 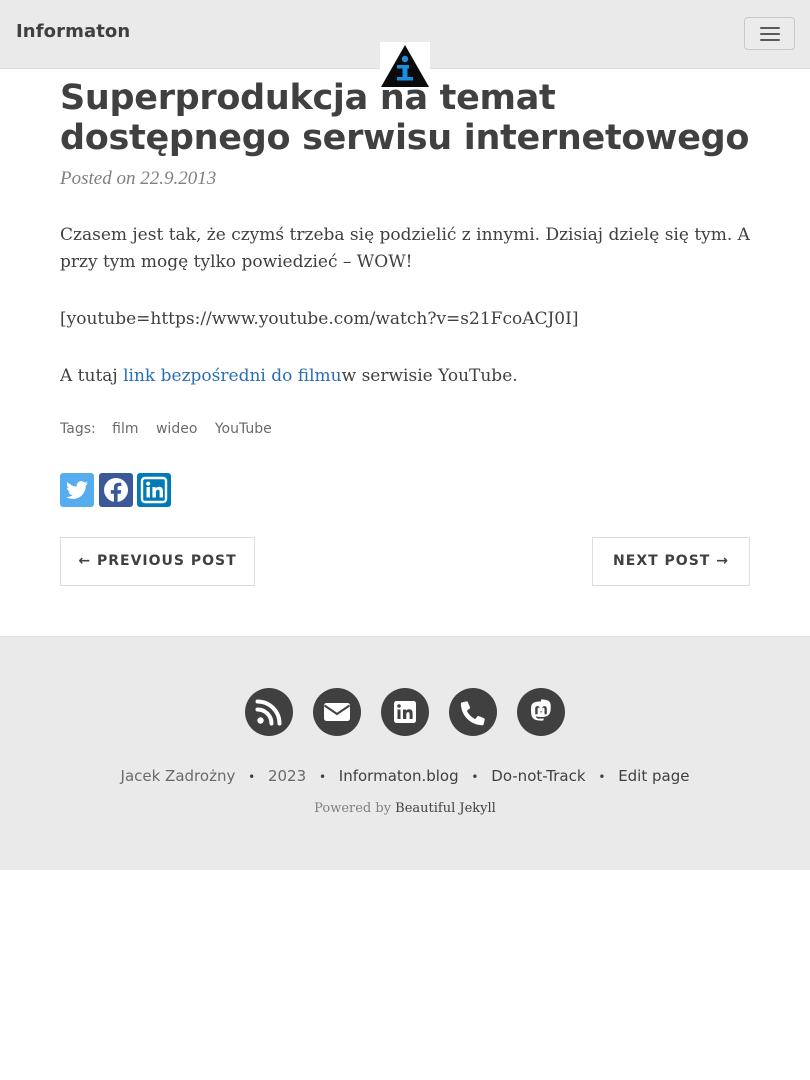 What do you see at coordinates (178, 776) in the screenshot?
I see `footer-author: Jacek Zadrożny` at bounding box center [178, 776].